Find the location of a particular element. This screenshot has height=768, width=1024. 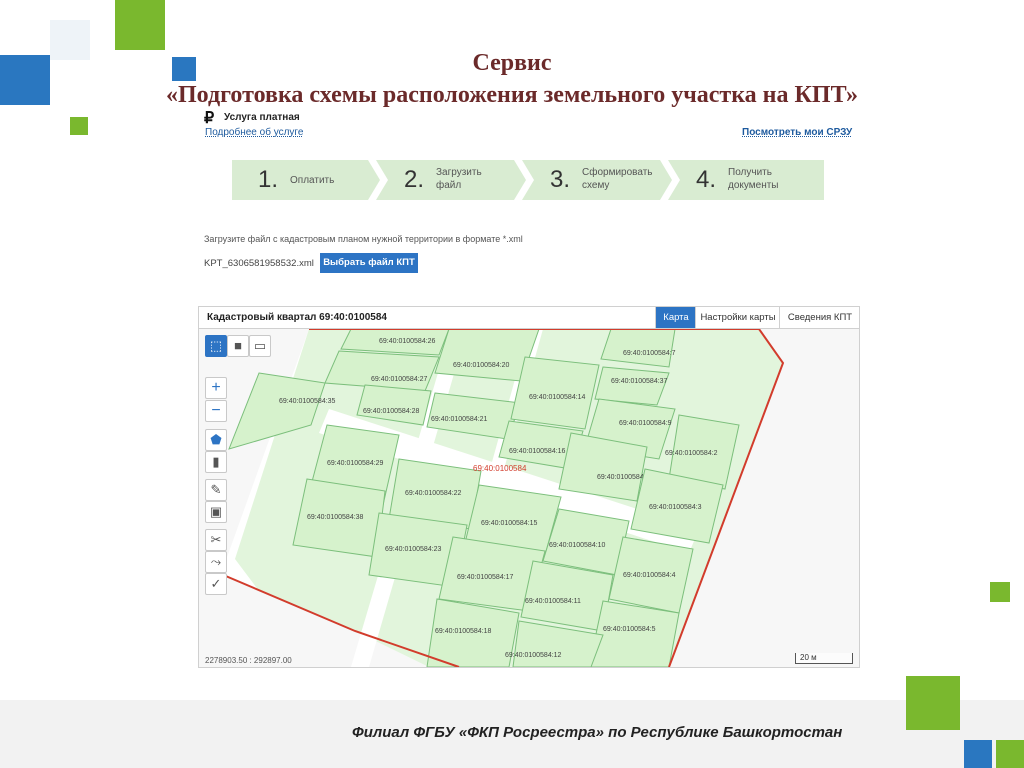

parcel-label: 69:40:0100584:18 is located at coordinates (463, 631).